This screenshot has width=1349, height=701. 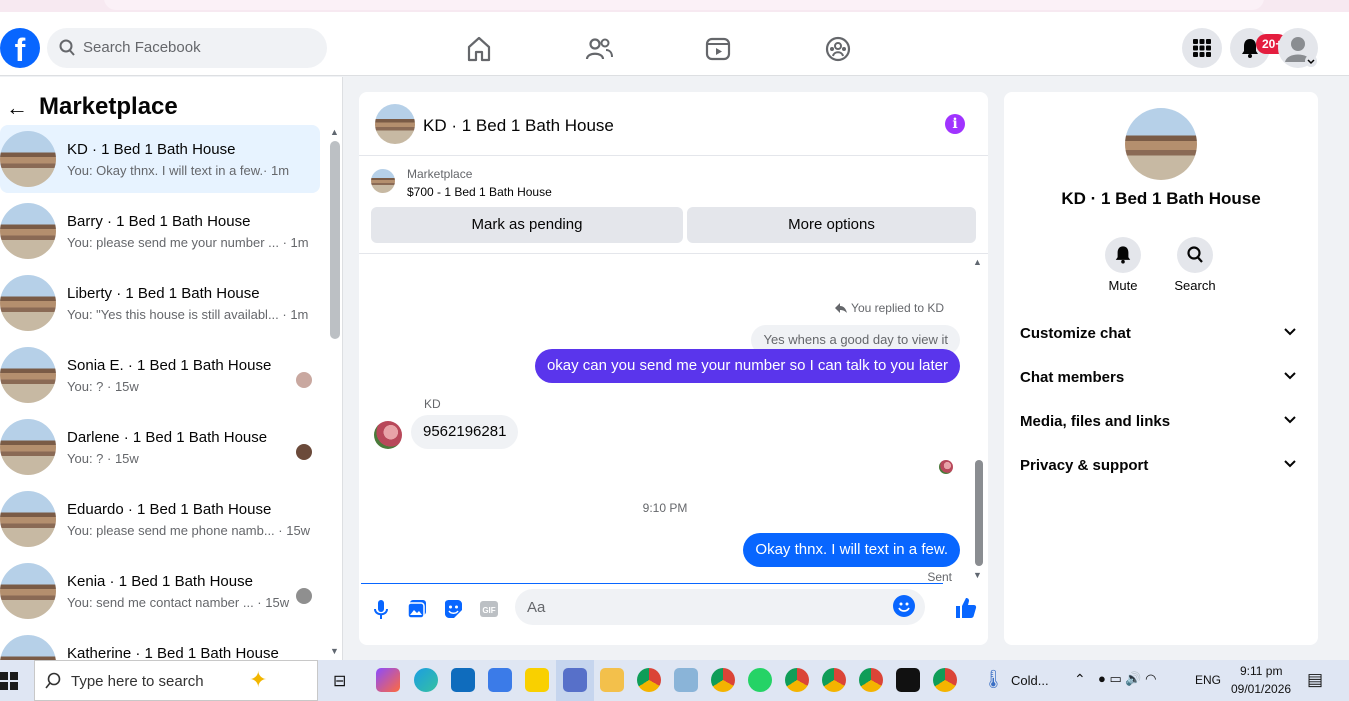 What do you see at coordinates (673, 253) in the screenshot?
I see `divider` at bounding box center [673, 253].